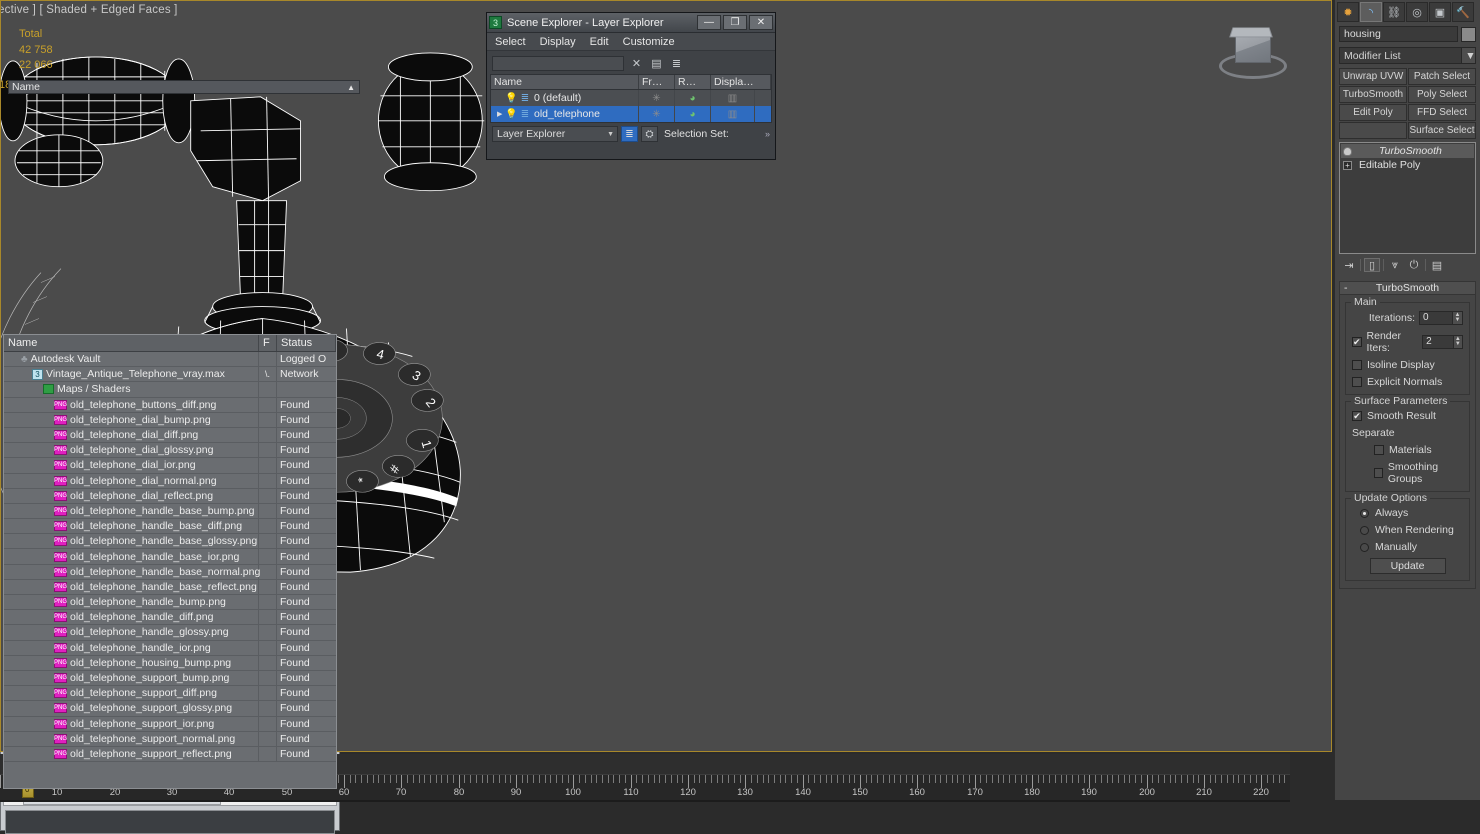 The image size is (1480, 834). What do you see at coordinates (1407, 198) in the screenshot?
I see `modifier-stack-list: TurboSmooth + Editable Poly` at bounding box center [1407, 198].